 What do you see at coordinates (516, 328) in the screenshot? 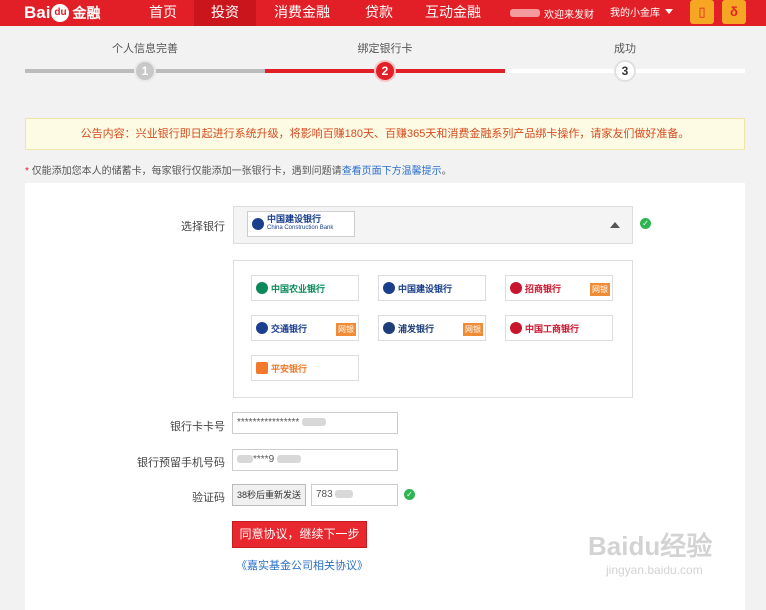
I see `icbc-logo-icon` at bounding box center [516, 328].